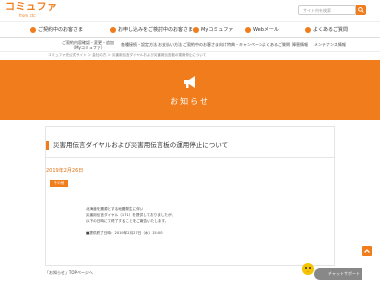  What do you see at coordinates (308, 269) in the screenshot?
I see `chatbot-mascot-icon` at bounding box center [308, 269].